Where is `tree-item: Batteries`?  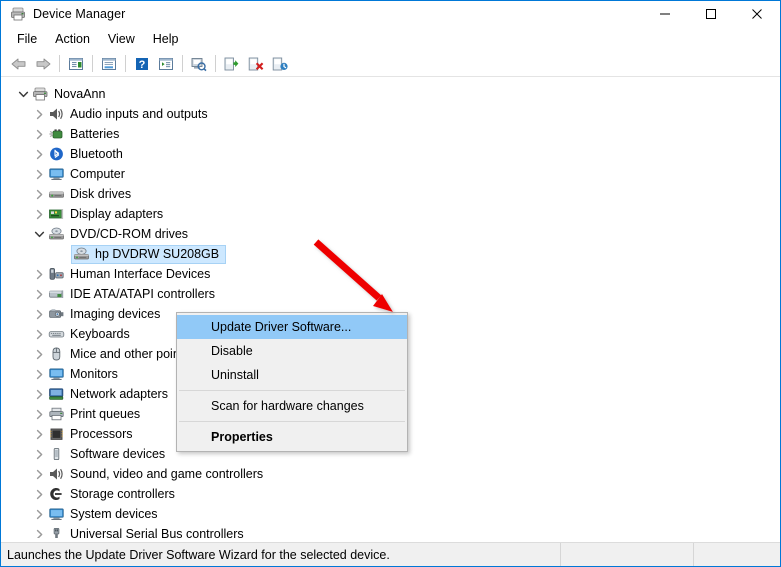 tree-item: Batteries is located at coordinates (86, 134).